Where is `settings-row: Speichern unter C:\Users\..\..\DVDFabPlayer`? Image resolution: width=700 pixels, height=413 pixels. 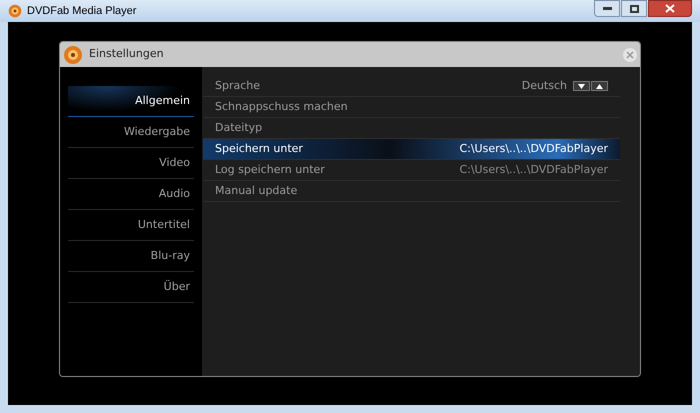
settings-row: Speichern unter C:\Users\..\..\DVDFabPlayer is located at coordinates (411, 149).